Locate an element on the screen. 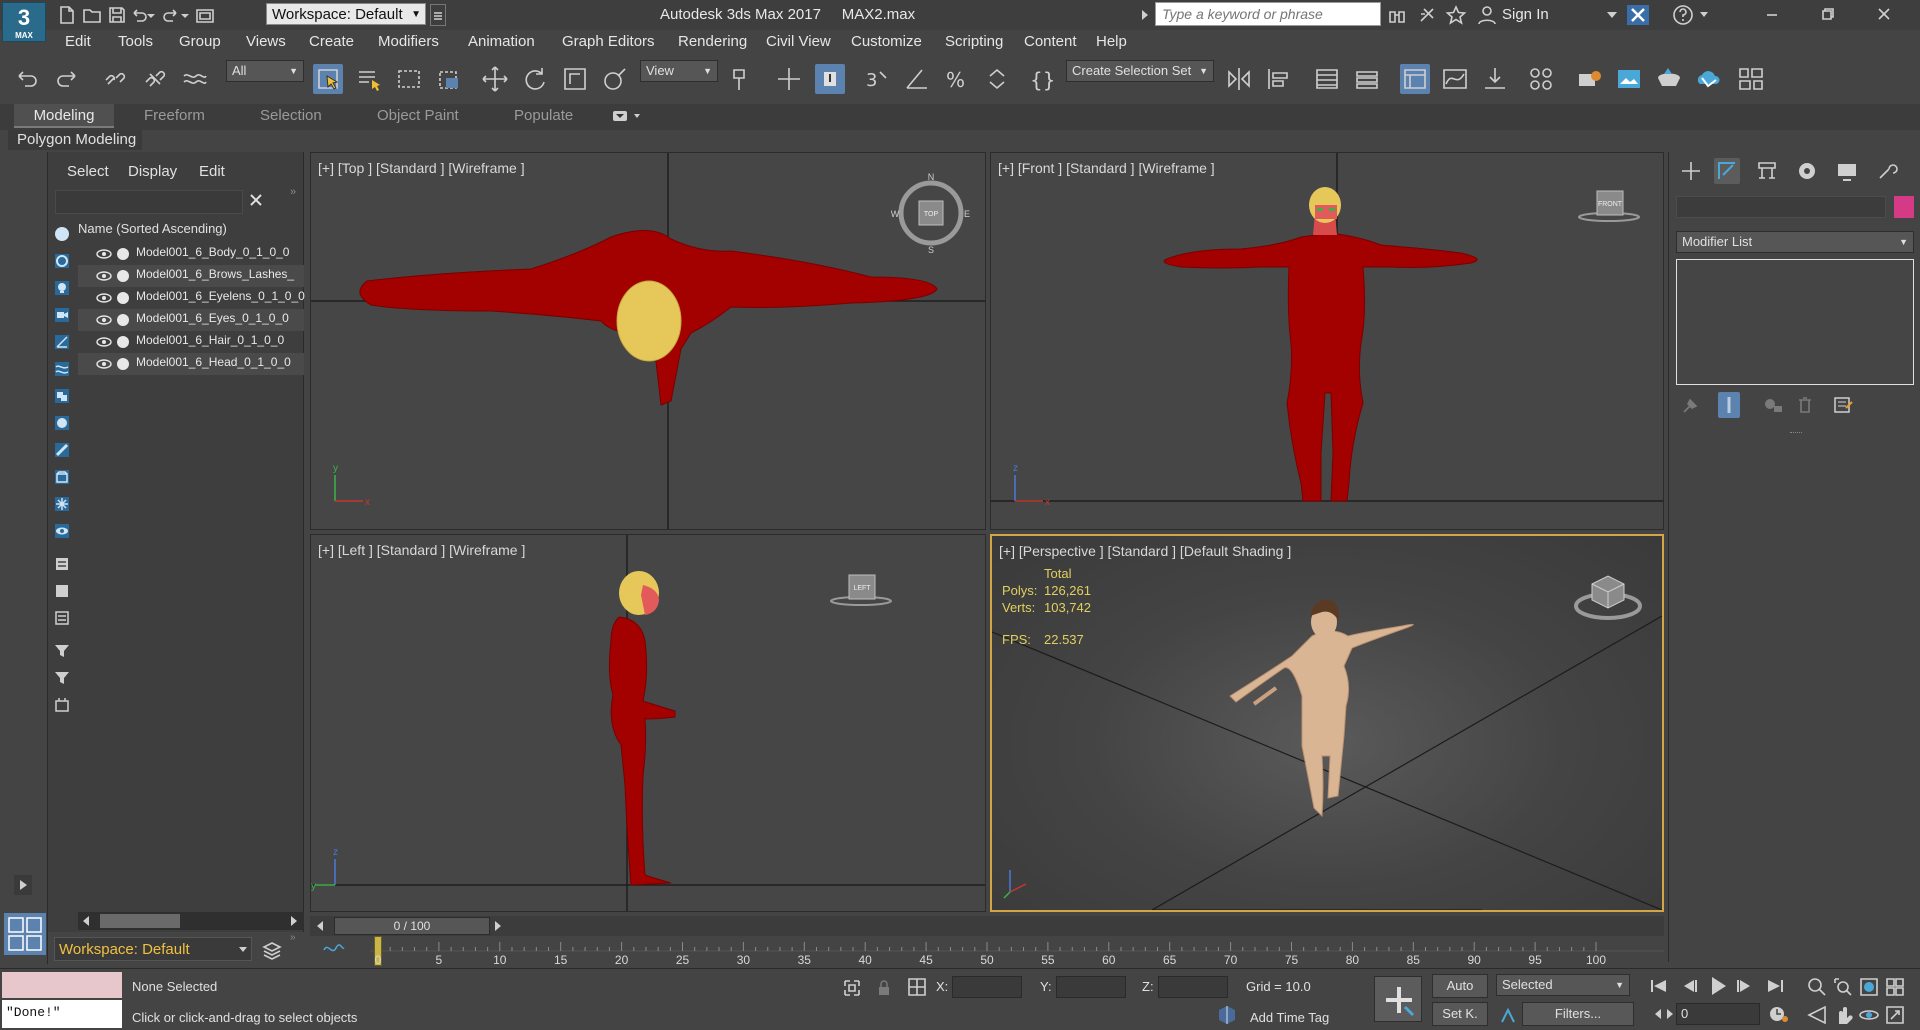  display-object-xrefs-icon is located at coordinates (62, 423).